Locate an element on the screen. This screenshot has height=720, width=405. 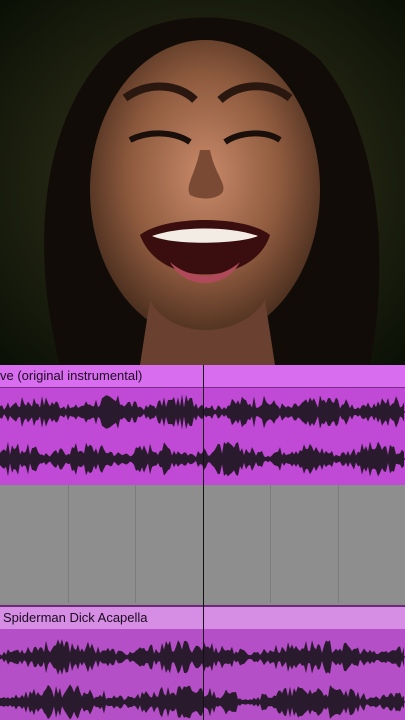
acapella-clip-label: Spiderman Dick Acapella is located at coordinates (75, 617).